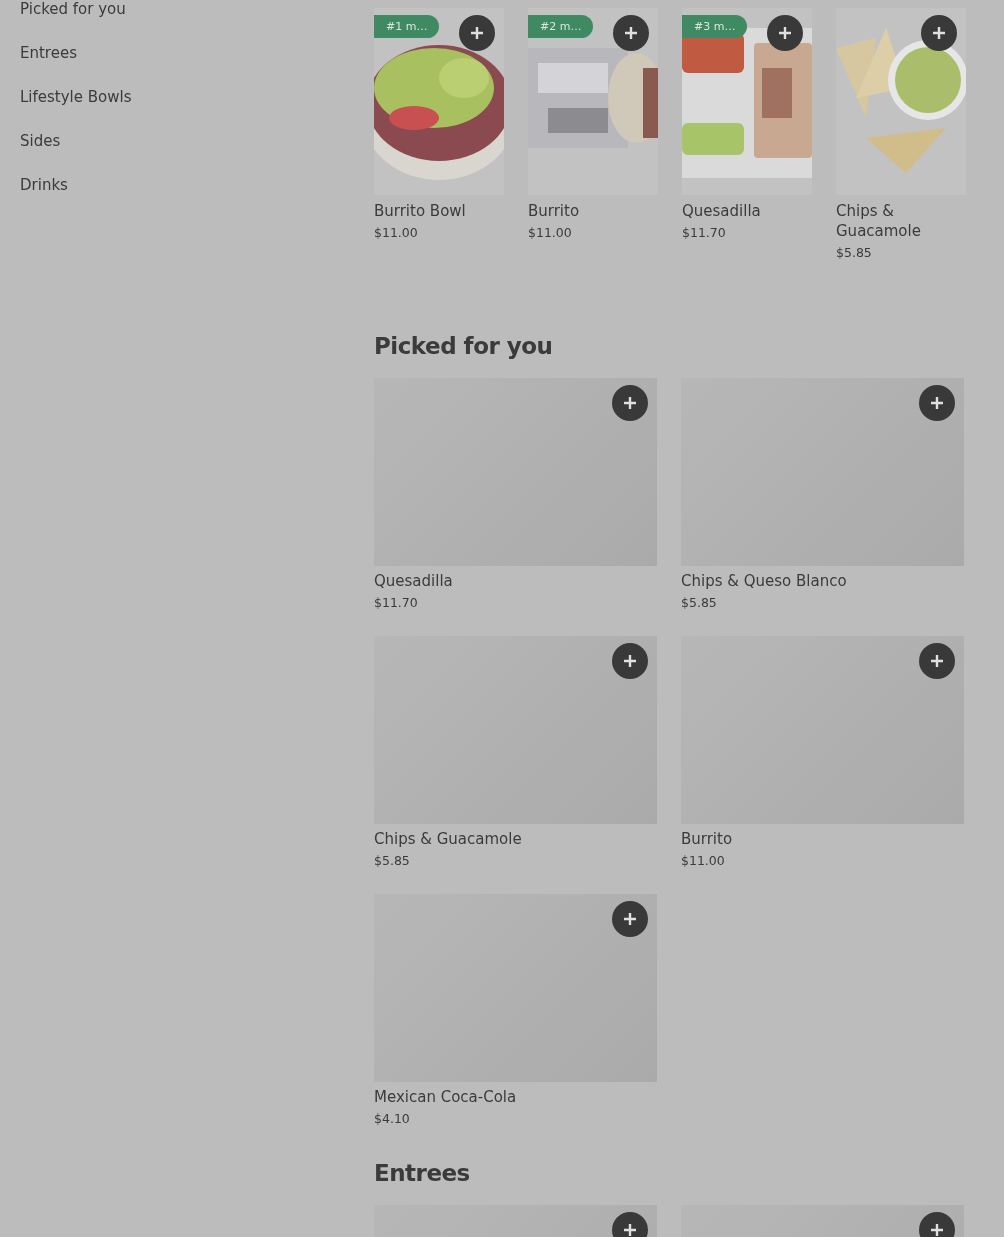  What do you see at coordinates (392, 1119) in the screenshot?
I see `item-price: $4.10` at bounding box center [392, 1119].